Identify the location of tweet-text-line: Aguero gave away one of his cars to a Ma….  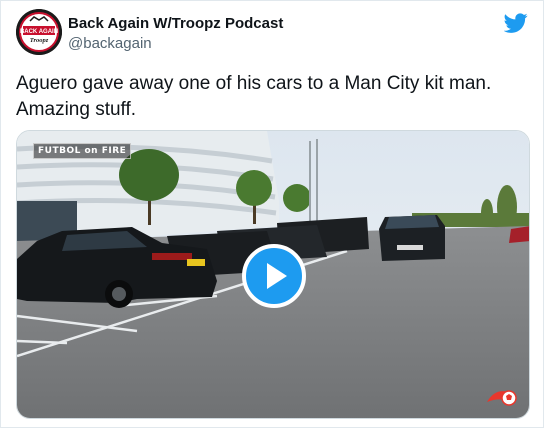
(254, 83).